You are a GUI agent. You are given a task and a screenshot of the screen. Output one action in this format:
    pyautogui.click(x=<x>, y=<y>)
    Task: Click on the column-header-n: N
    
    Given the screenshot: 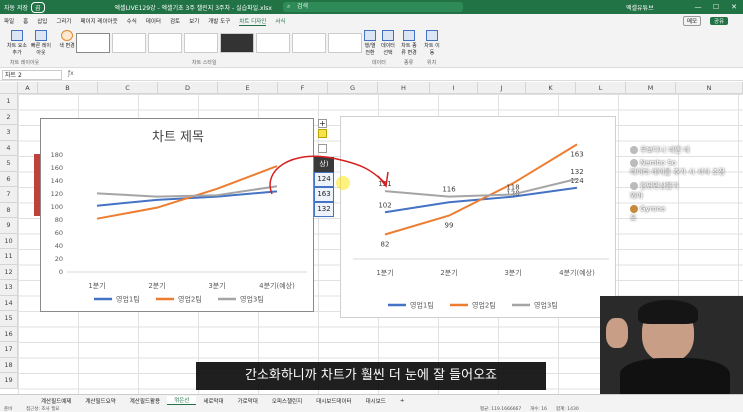 What is the action you would take?
    pyautogui.click(x=709, y=88)
    